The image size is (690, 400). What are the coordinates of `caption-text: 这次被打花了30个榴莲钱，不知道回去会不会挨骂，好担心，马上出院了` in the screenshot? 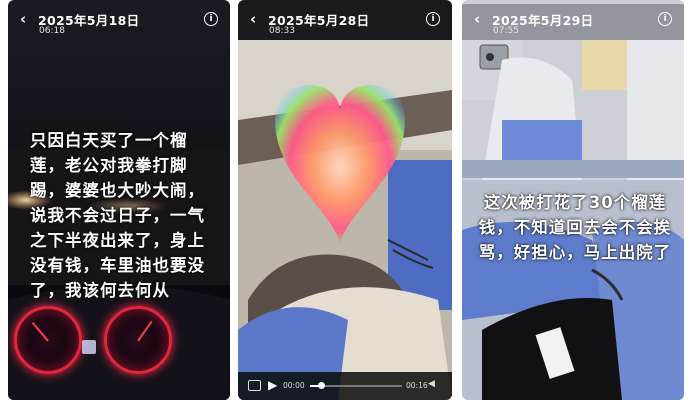 It's located at (575, 227).